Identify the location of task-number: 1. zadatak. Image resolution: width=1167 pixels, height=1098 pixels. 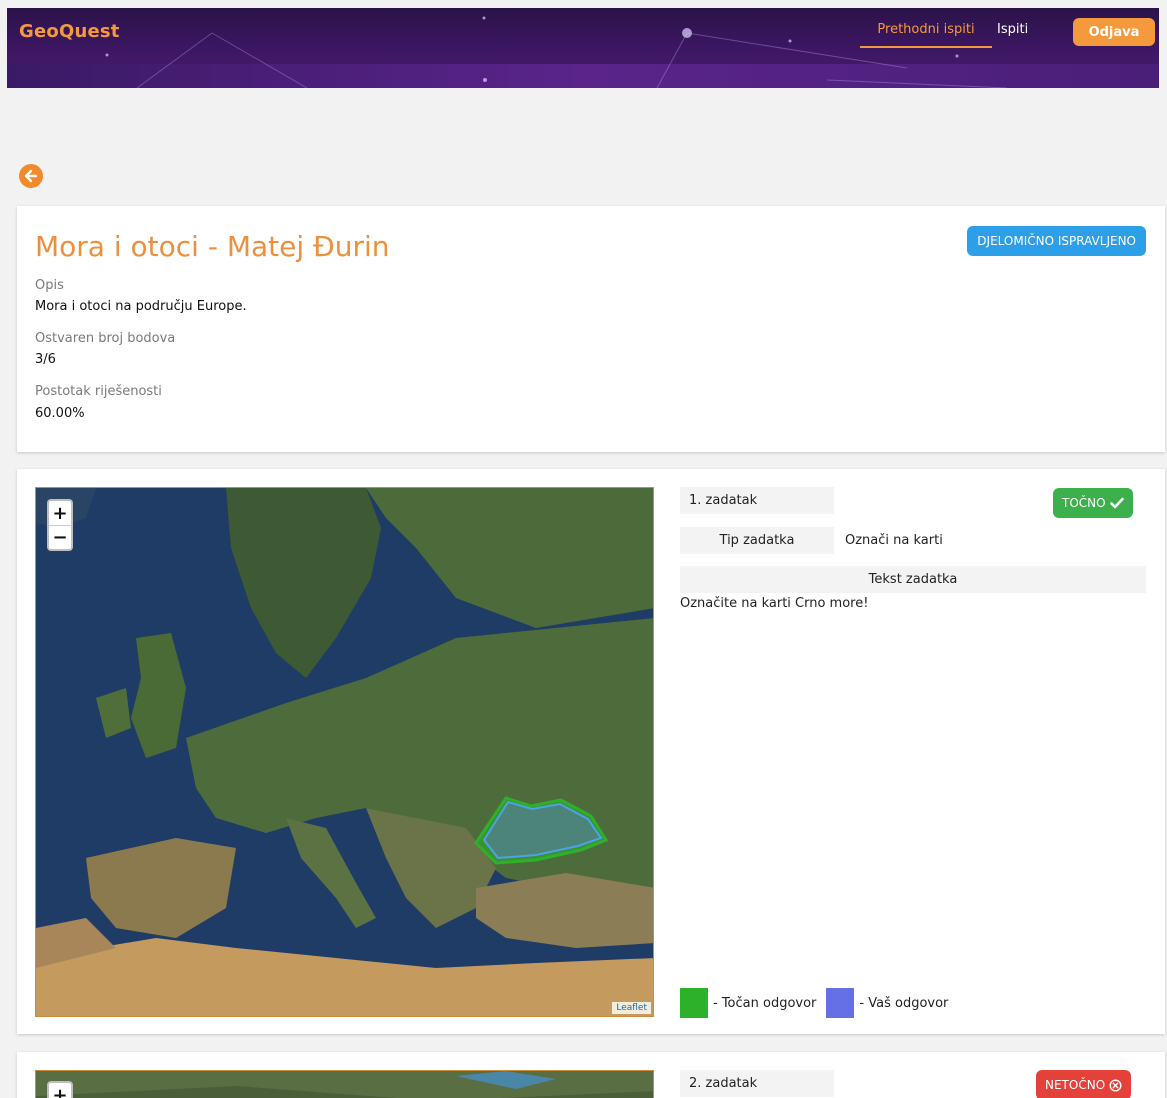
(757, 500).